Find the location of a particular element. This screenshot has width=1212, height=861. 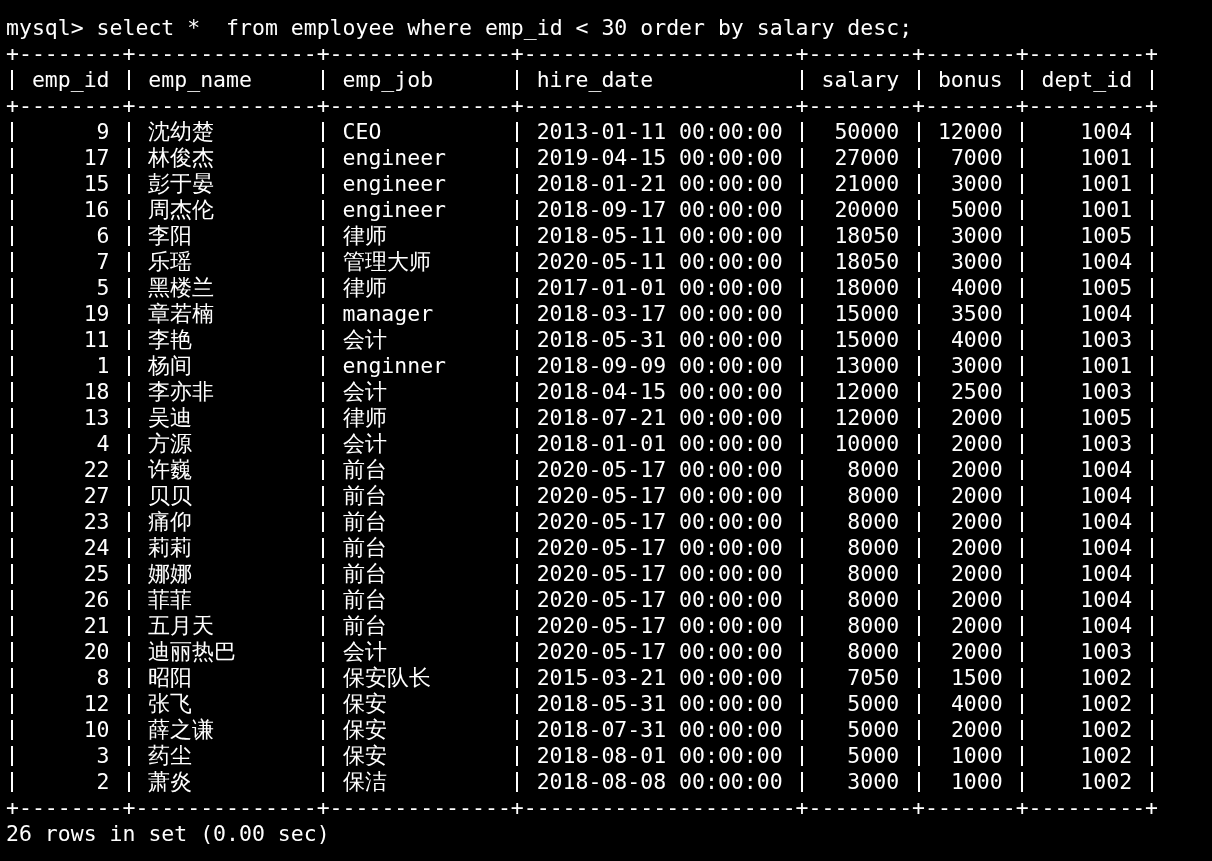

table-cell: 18000 is located at coordinates (867, 288).